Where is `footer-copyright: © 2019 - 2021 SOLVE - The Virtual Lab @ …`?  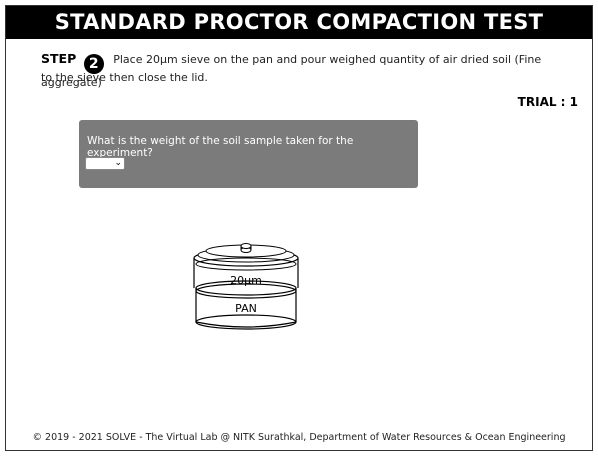 footer-copyright: © 2019 - 2021 SOLVE - The Virtual Lab @ … is located at coordinates (299, 437).